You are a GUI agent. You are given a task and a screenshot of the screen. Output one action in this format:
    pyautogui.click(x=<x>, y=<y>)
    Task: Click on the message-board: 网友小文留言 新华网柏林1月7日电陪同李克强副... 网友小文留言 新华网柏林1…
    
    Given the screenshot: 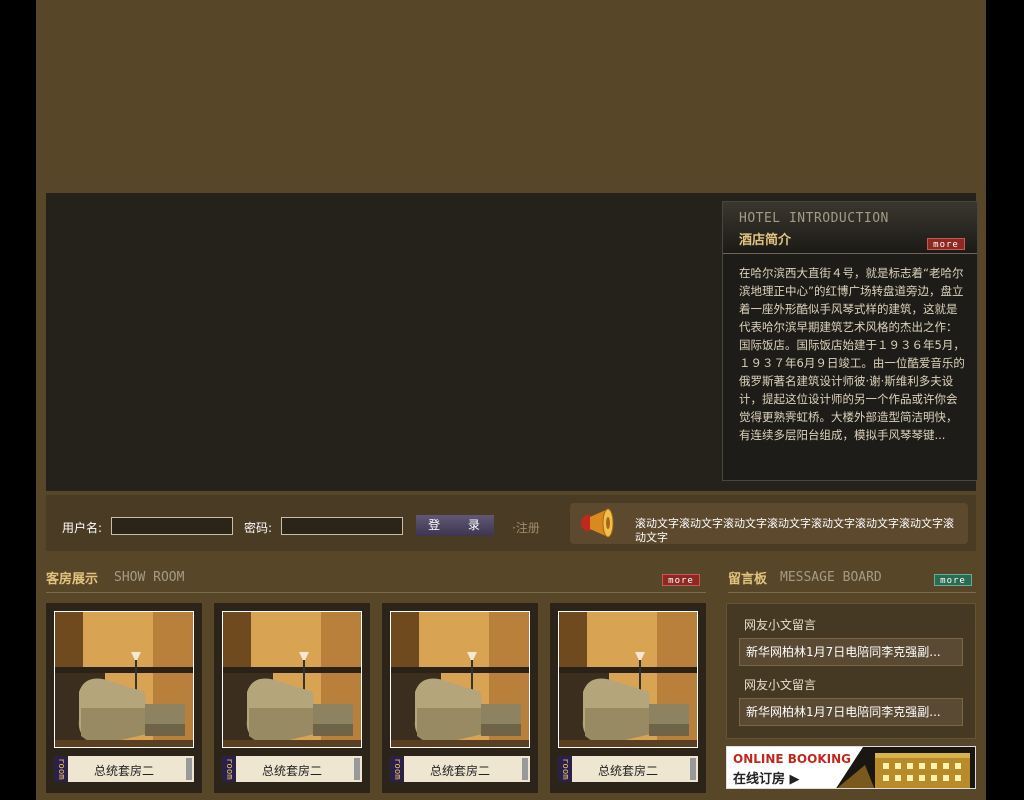 What is the action you would take?
    pyautogui.click(x=851, y=671)
    